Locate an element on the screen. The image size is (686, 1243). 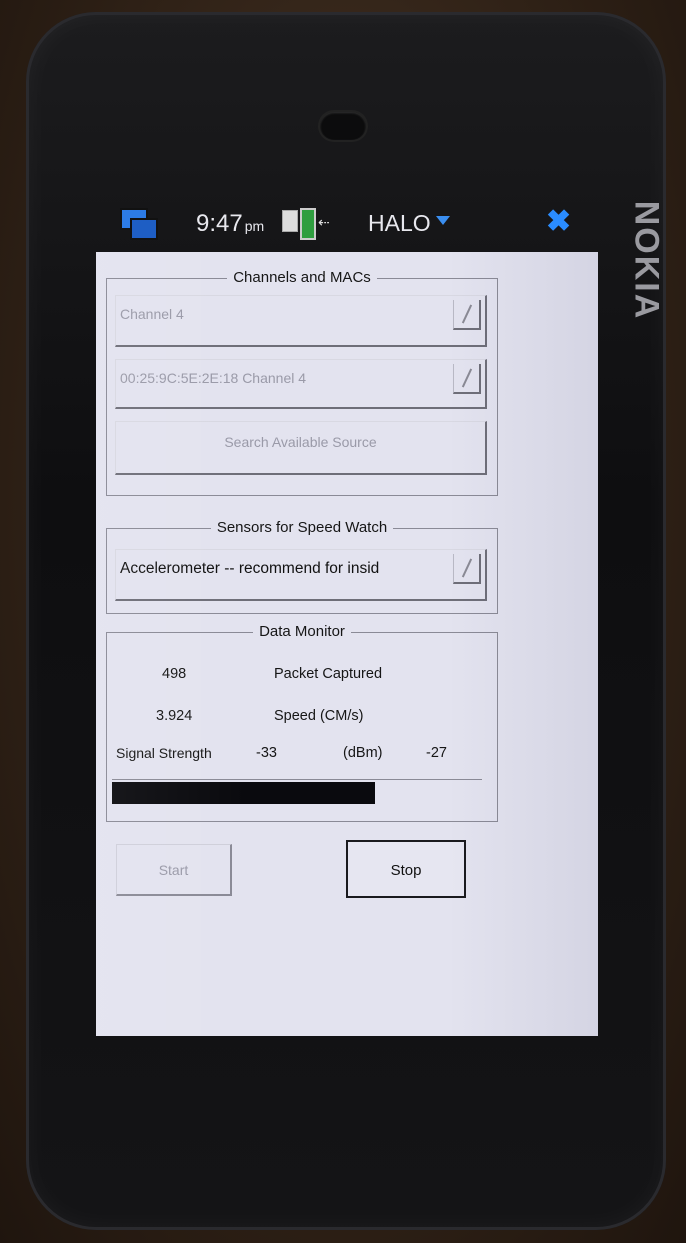
clock-time: 9:47 is located at coordinates (219, 223).